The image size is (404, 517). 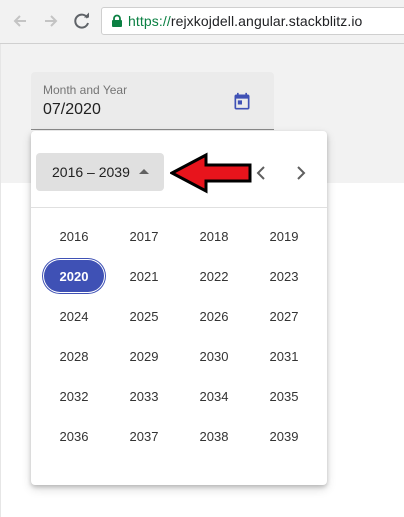 I want to click on month-year-field: Month and Year 07/2020, so click(x=152, y=101).